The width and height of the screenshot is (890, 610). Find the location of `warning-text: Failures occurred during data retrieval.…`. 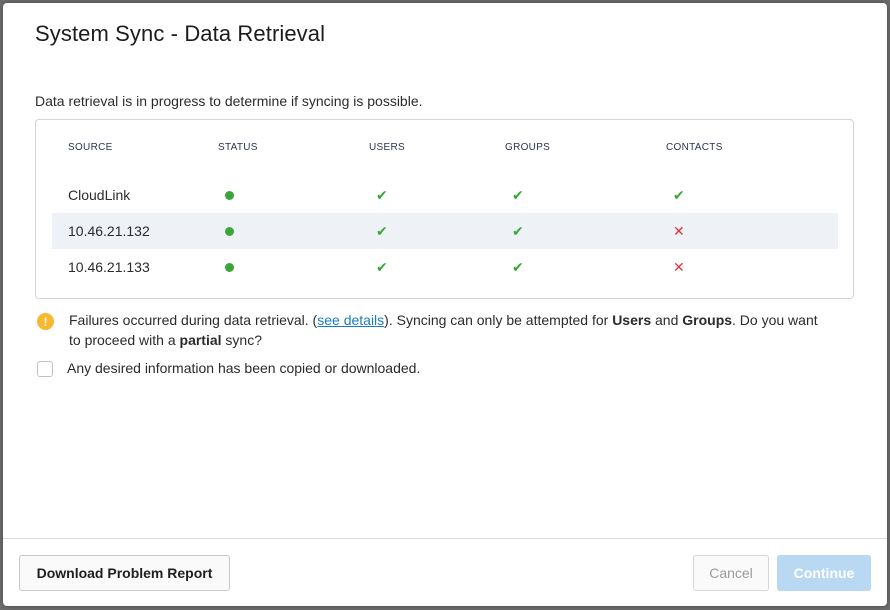

warning-text: Failures occurred during data retrieval.… is located at coordinates (449, 330).